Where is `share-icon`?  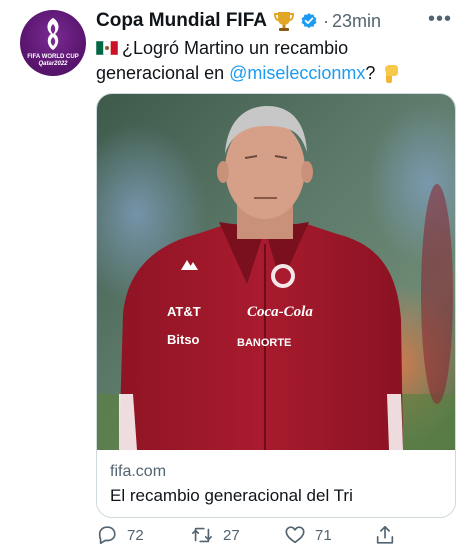 share-icon is located at coordinates (385, 534).